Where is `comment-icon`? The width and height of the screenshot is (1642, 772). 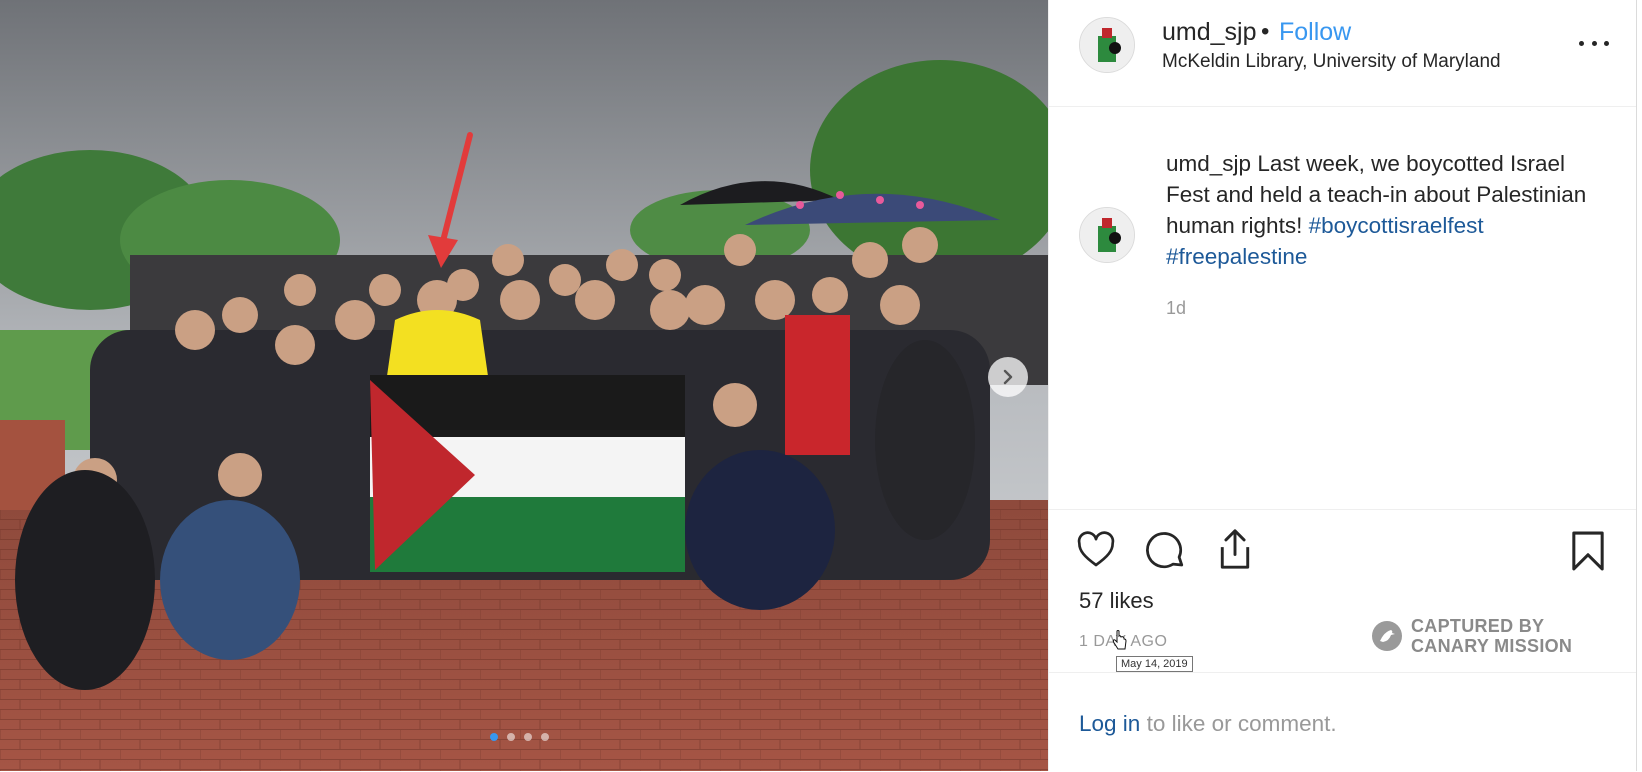
comment-icon is located at coordinates (1166, 551).